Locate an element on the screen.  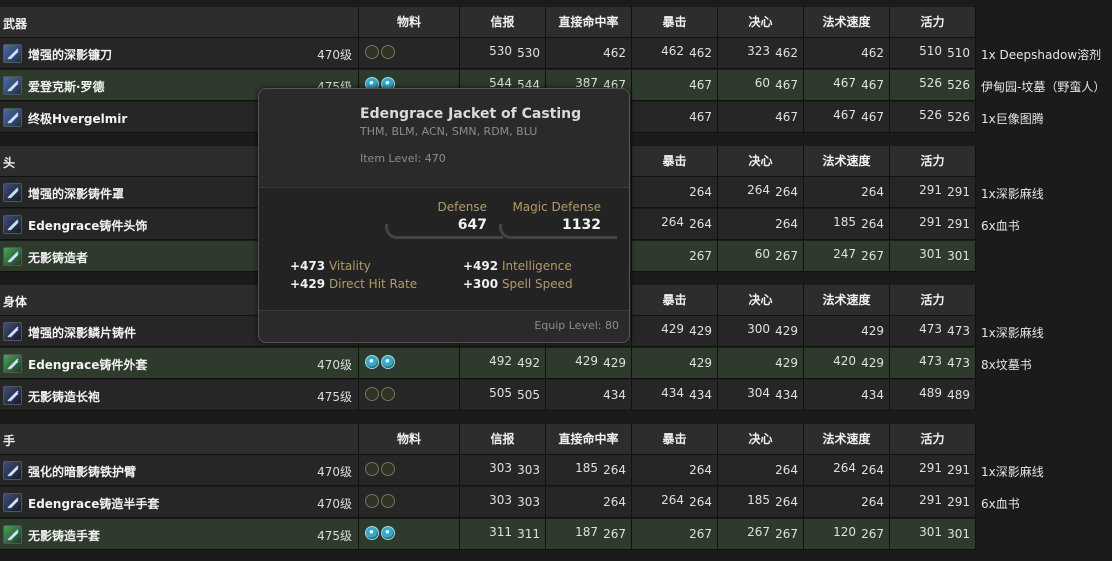
item-name: 增强的深影铸件罩 is located at coordinates (76, 193).